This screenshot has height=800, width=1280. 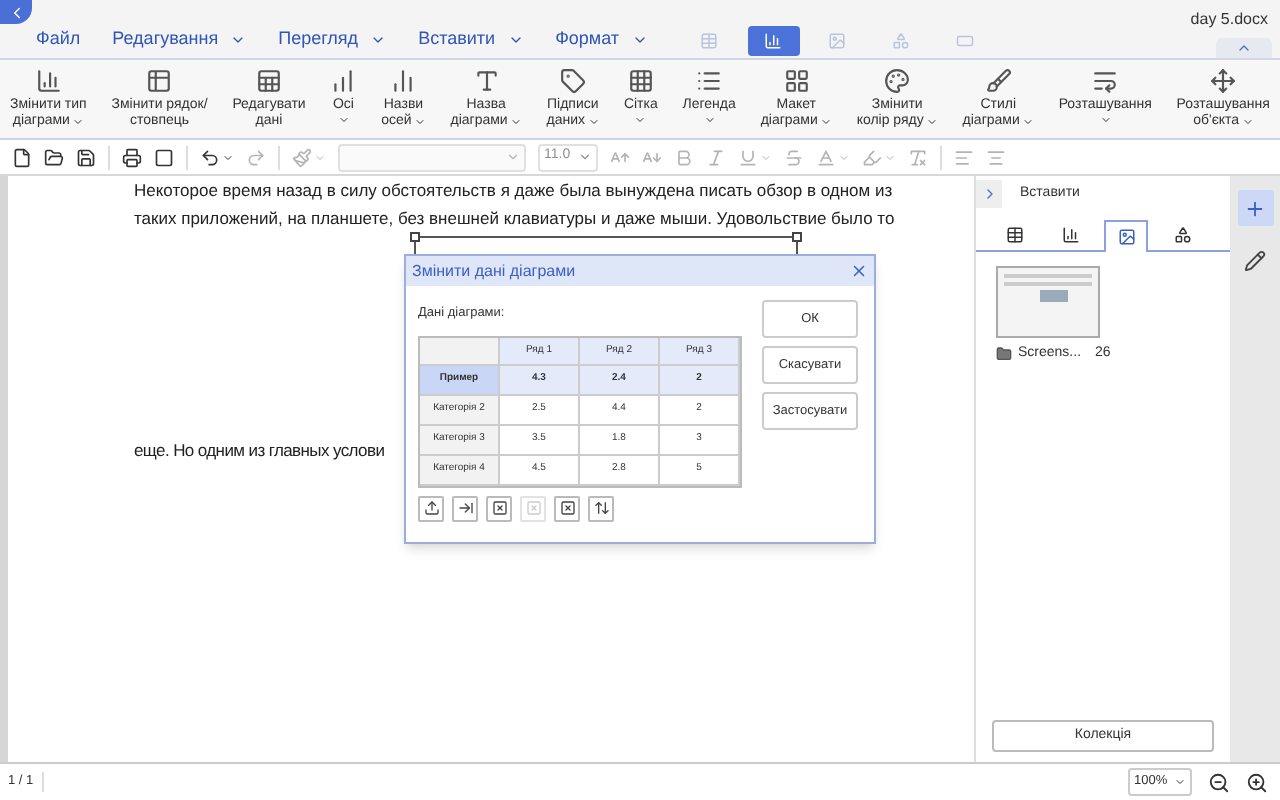 I want to click on square-icon, so click(x=164, y=157).